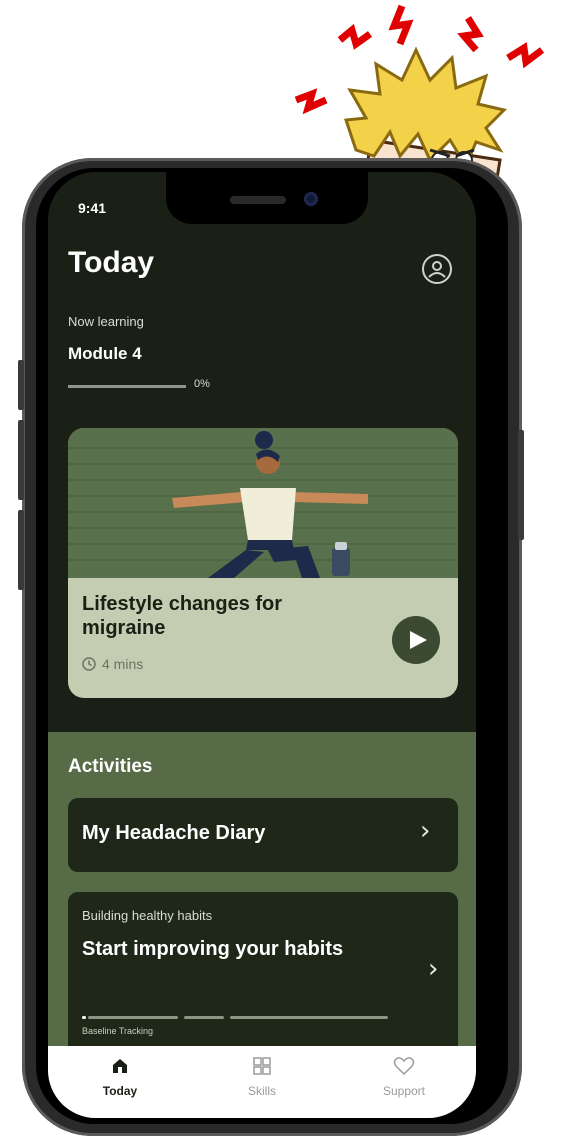 This screenshot has height=1136, width=571. I want to click on module-progress-bar, so click(127, 386).